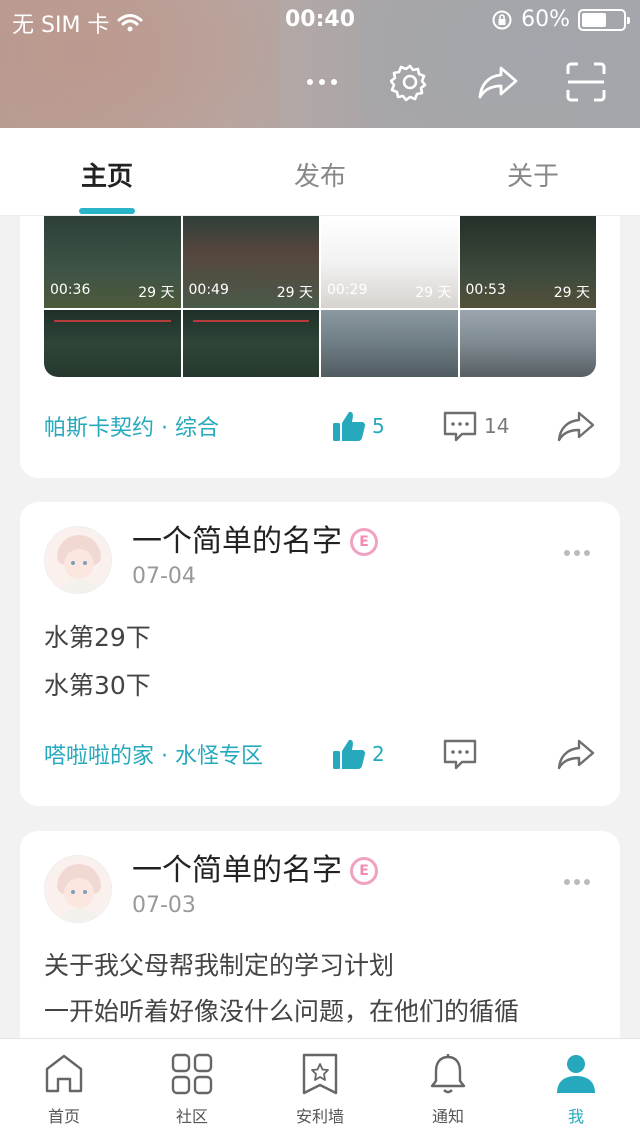 This screenshot has width=640, height=1136. I want to click on comment-button, so click(460, 754).